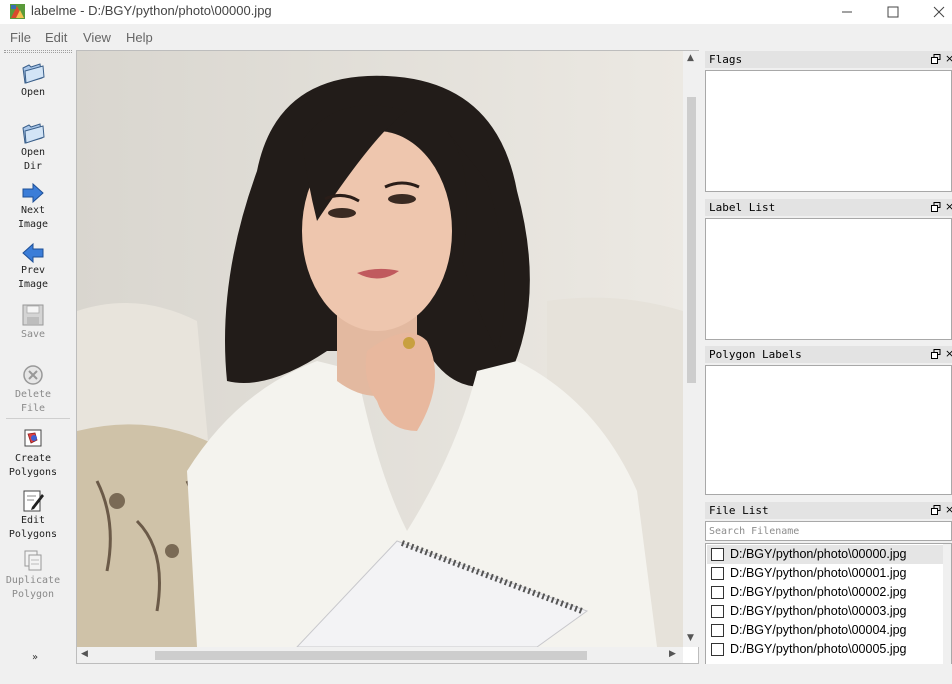  What do you see at coordinates (947, 604) in the screenshot?
I see `file-list-scrollbar` at bounding box center [947, 604].